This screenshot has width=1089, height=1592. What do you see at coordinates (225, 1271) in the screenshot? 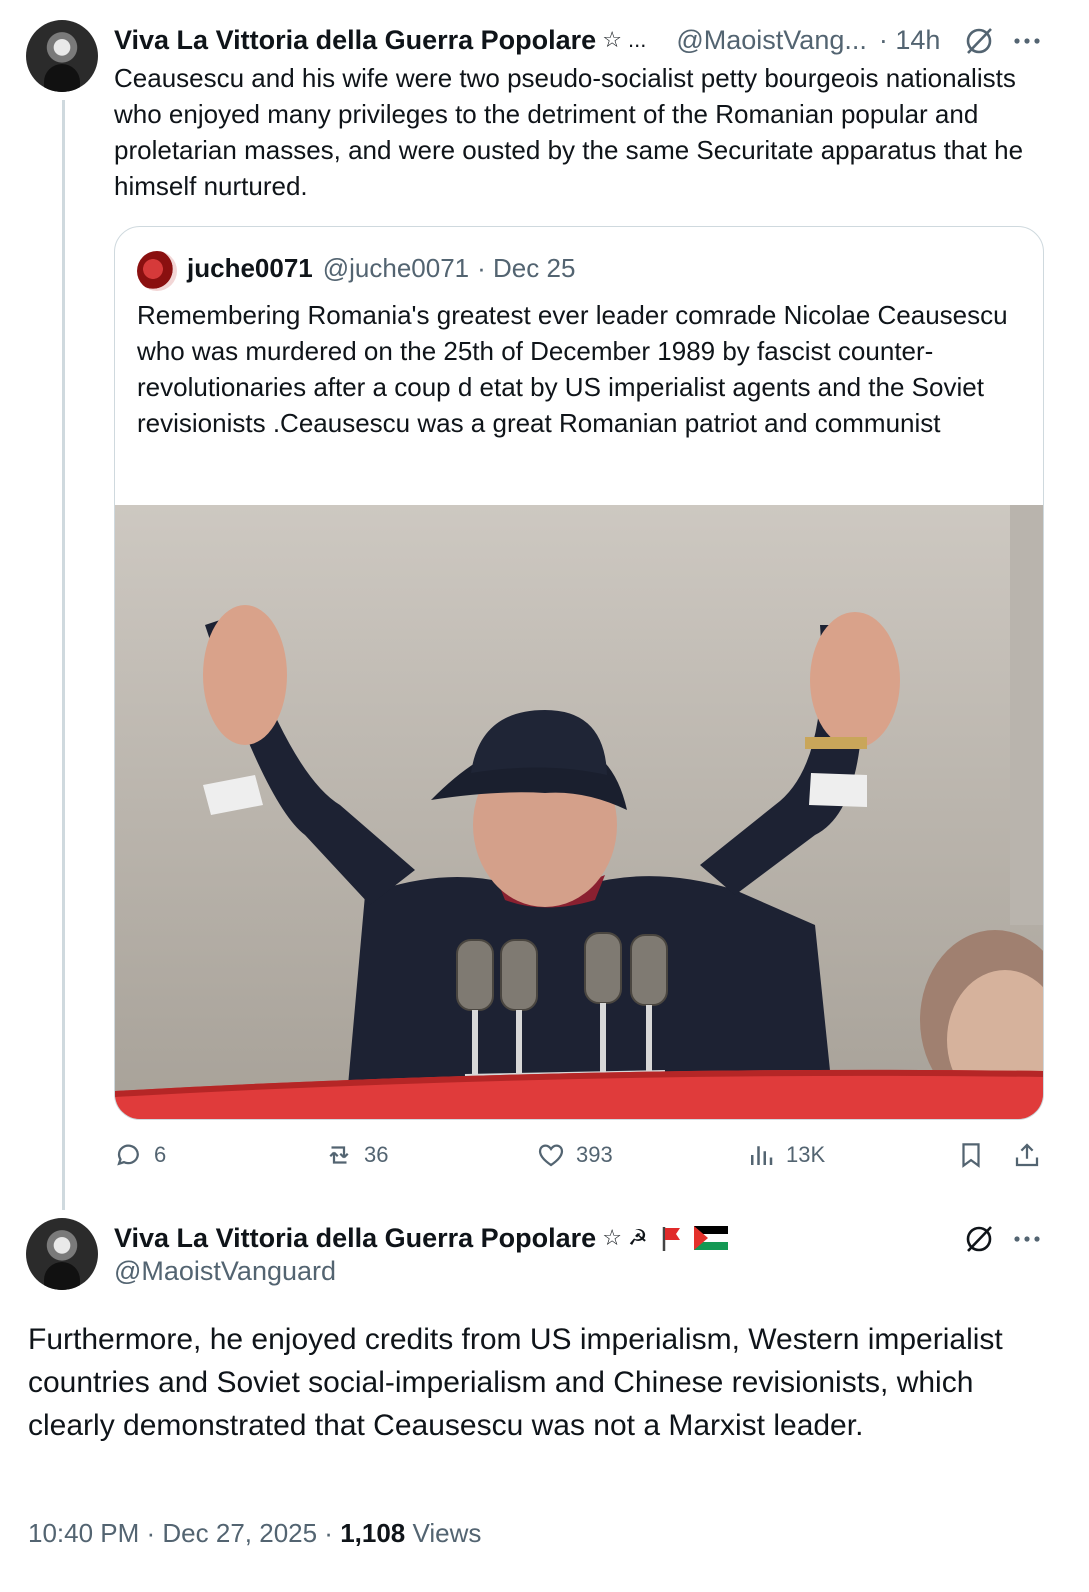
I see `handle: @MaoistVanguard` at bounding box center [225, 1271].